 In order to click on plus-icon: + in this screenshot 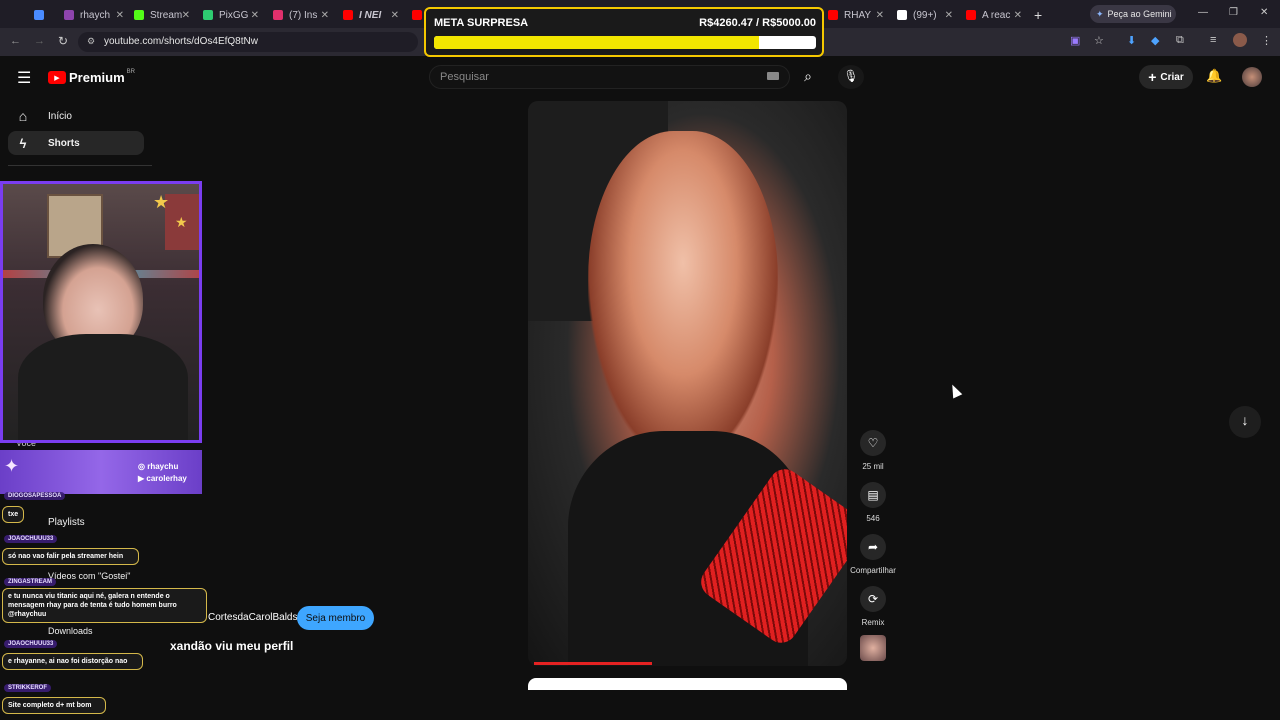, I will do `click(1152, 77)`.